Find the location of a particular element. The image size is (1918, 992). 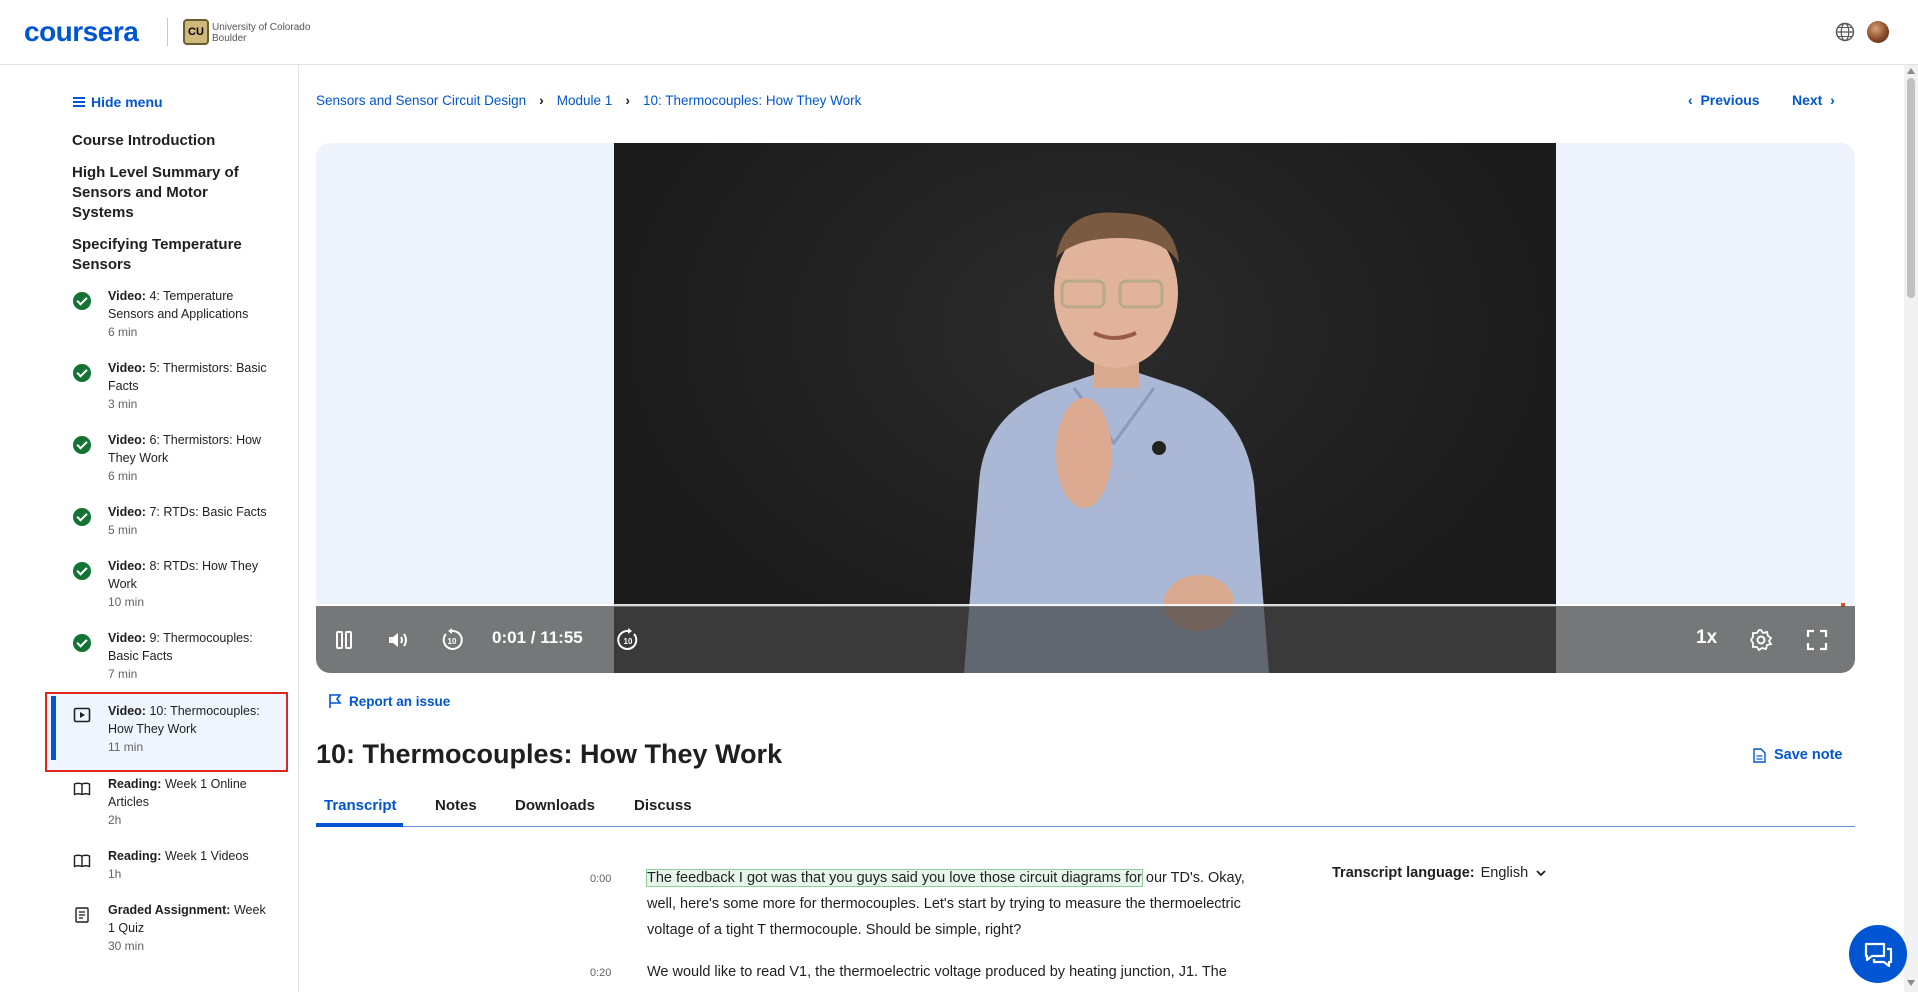

tab-notes: Notes is located at coordinates (456, 805).